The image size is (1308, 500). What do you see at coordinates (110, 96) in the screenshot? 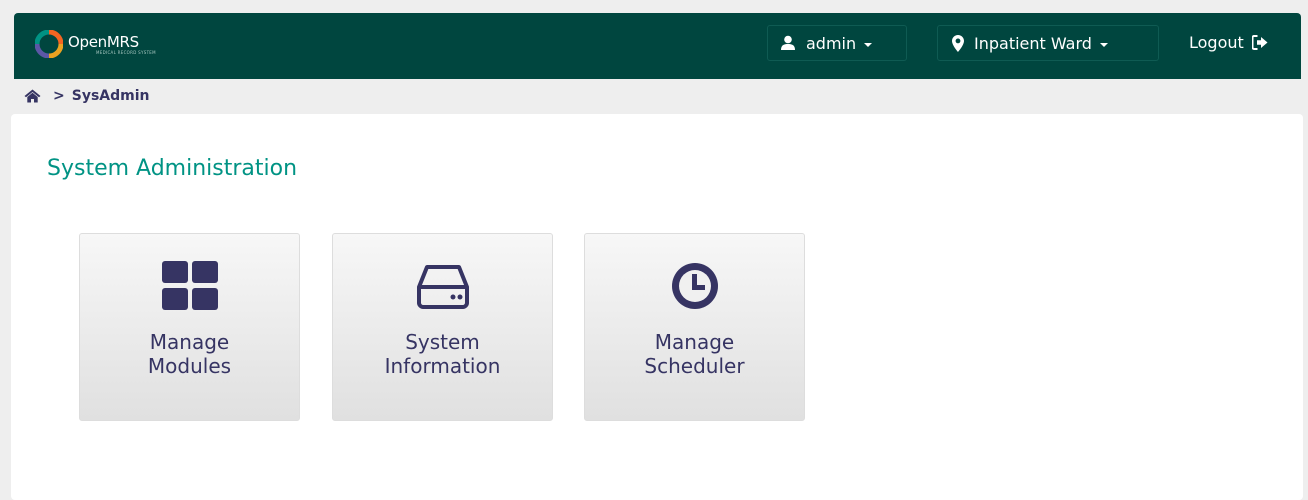
I see `breadcrumb-current: SysAdmin` at bounding box center [110, 96].